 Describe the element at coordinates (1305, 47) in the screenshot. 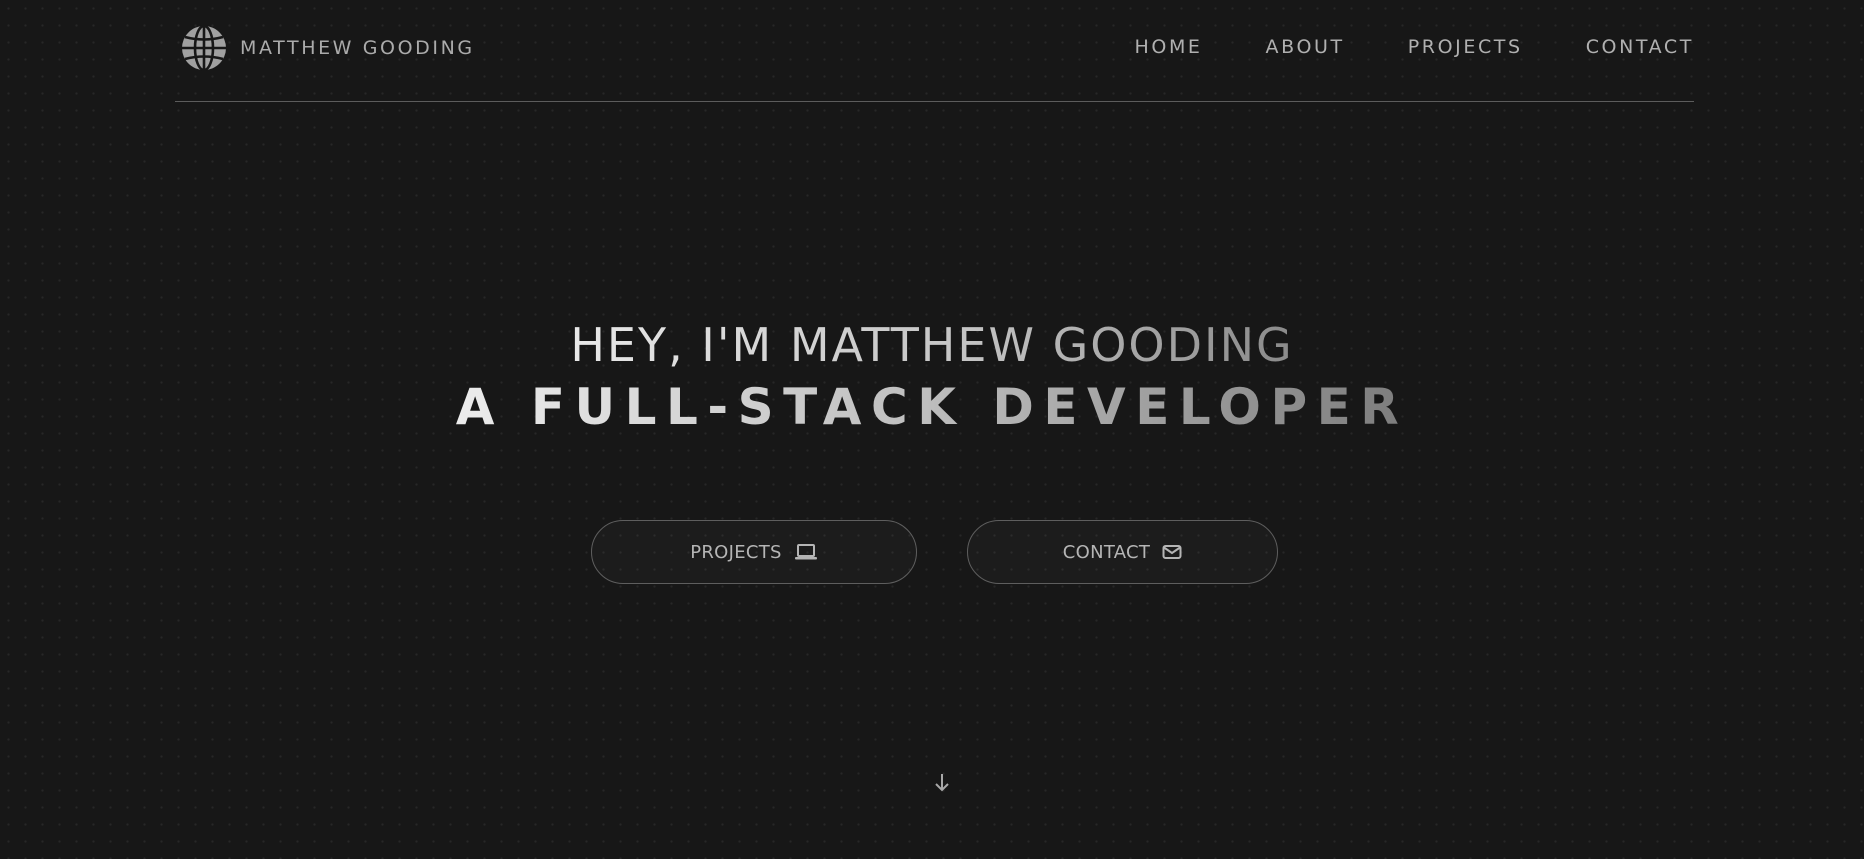

I see `nav-about: ABOUT` at that location.